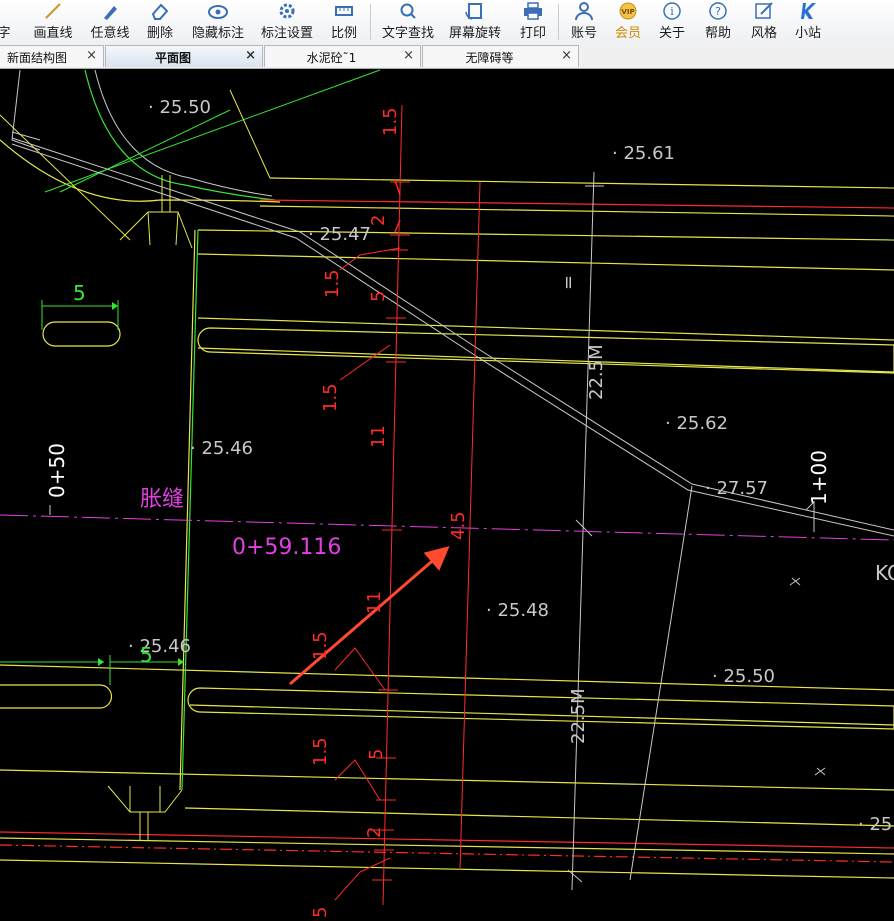  What do you see at coordinates (584, 22) in the screenshot?
I see `account-button: 账号` at bounding box center [584, 22].